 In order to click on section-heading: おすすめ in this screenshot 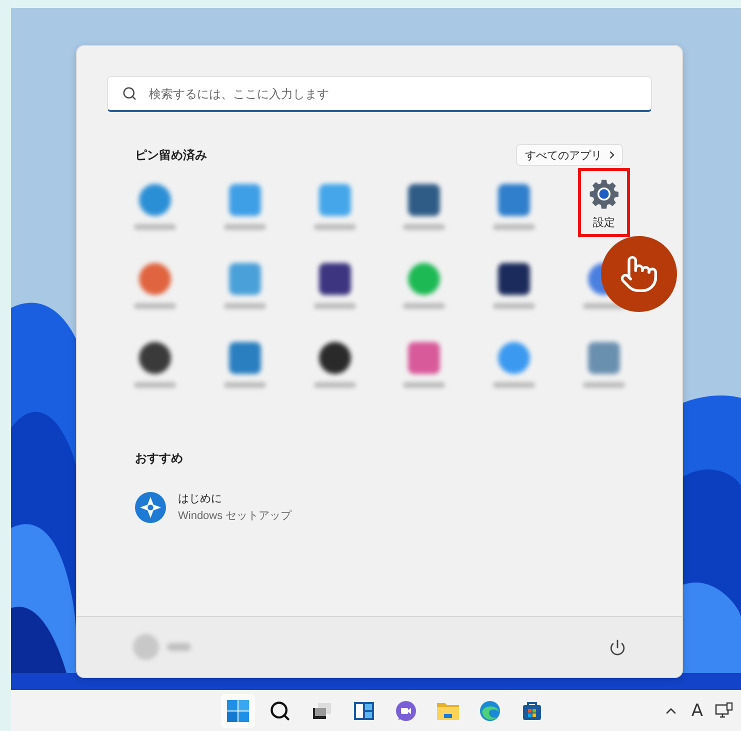, I will do `click(159, 458)`.